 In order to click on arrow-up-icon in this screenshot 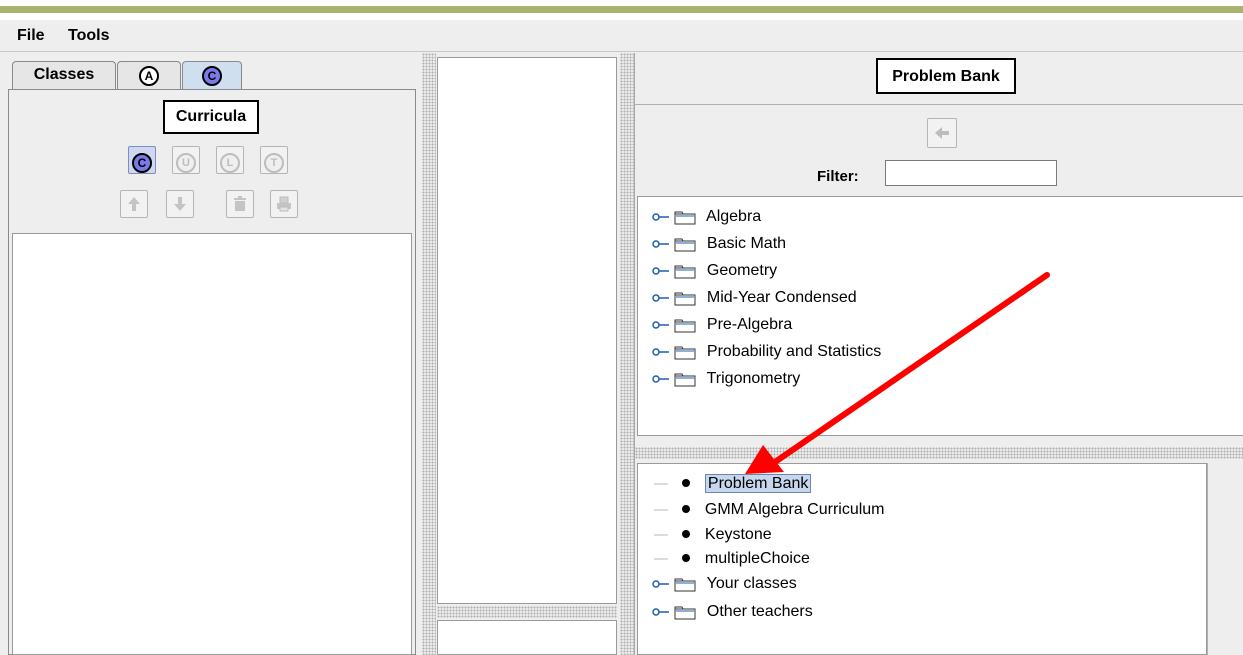, I will do `click(134, 204)`.